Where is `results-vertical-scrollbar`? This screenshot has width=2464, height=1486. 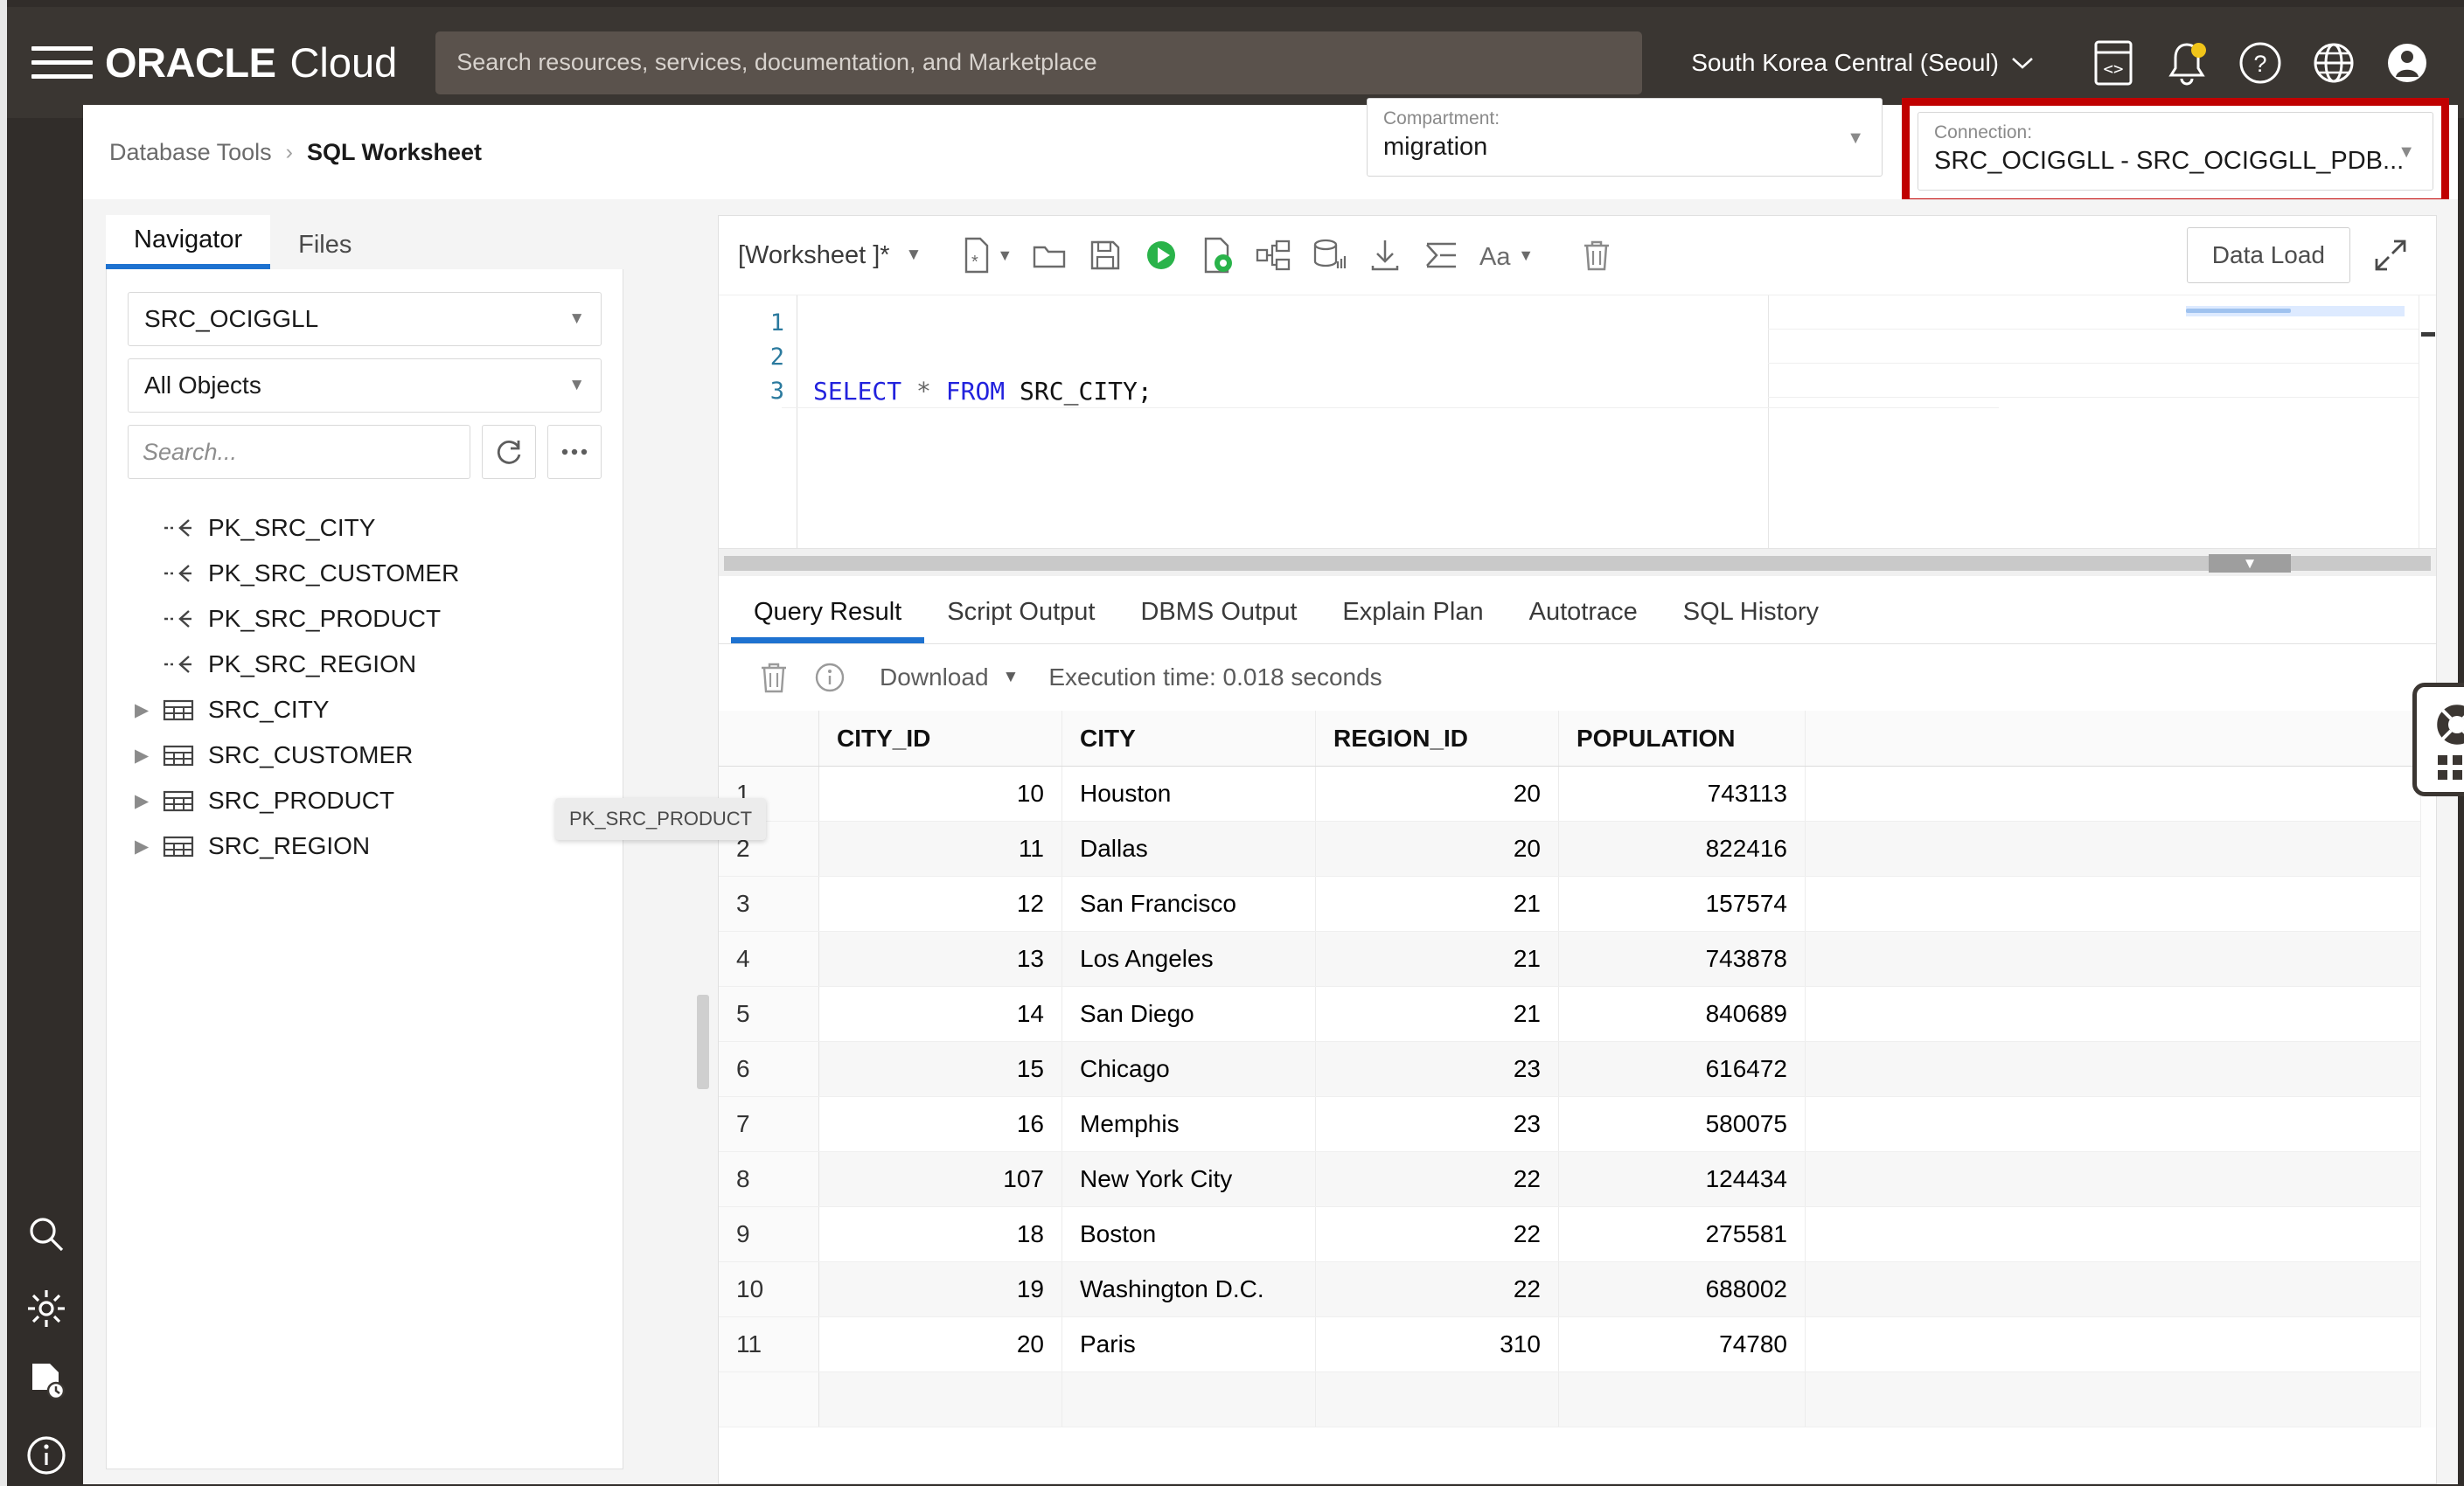
results-vertical-scrollbar is located at coordinates (2428, 1069).